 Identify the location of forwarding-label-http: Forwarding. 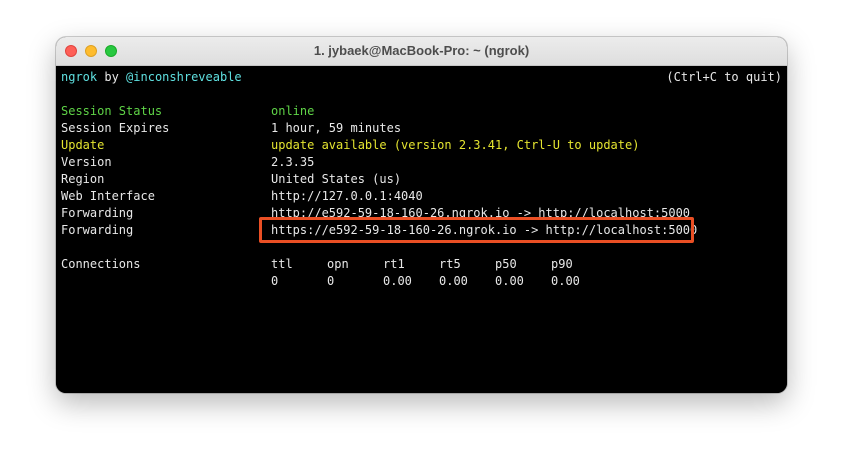
(97, 213).